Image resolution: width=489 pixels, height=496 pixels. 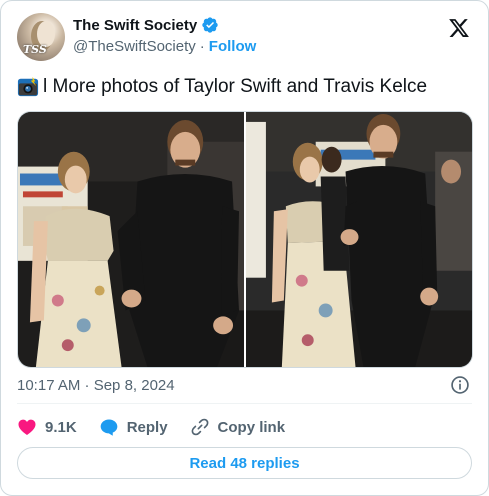 I want to click on follow-button: Follow, so click(x=233, y=46).